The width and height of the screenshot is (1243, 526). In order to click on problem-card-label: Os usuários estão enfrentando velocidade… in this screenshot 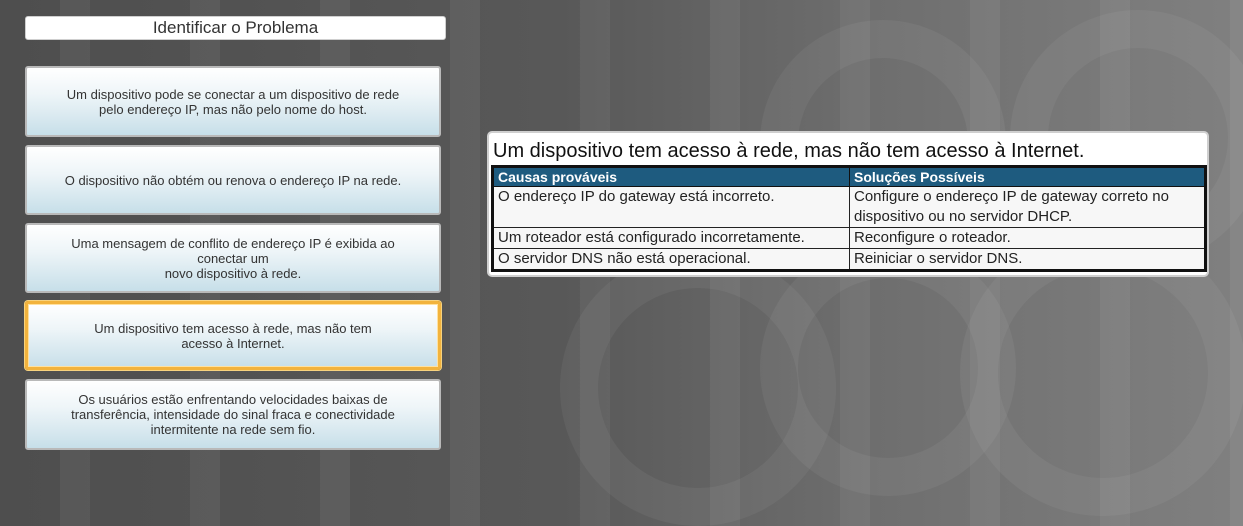, I will do `click(233, 414)`.